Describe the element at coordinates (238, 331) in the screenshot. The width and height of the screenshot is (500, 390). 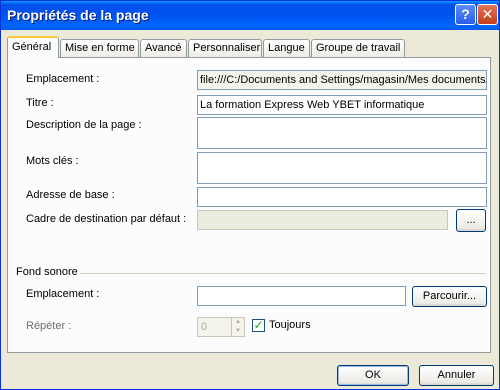
I see `stepper-down-icon: ▼` at that location.